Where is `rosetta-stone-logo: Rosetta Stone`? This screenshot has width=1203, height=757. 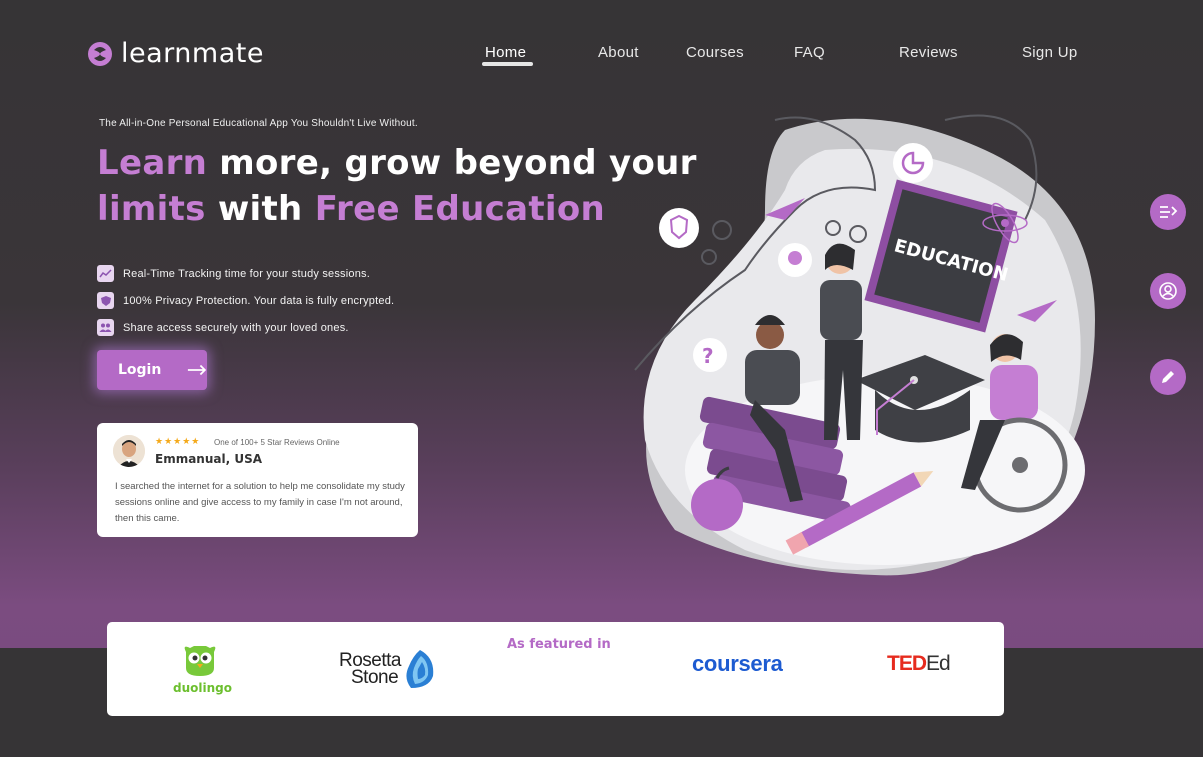
rosetta-stone-logo: Rosetta Stone is located at coordinates (370, 669).